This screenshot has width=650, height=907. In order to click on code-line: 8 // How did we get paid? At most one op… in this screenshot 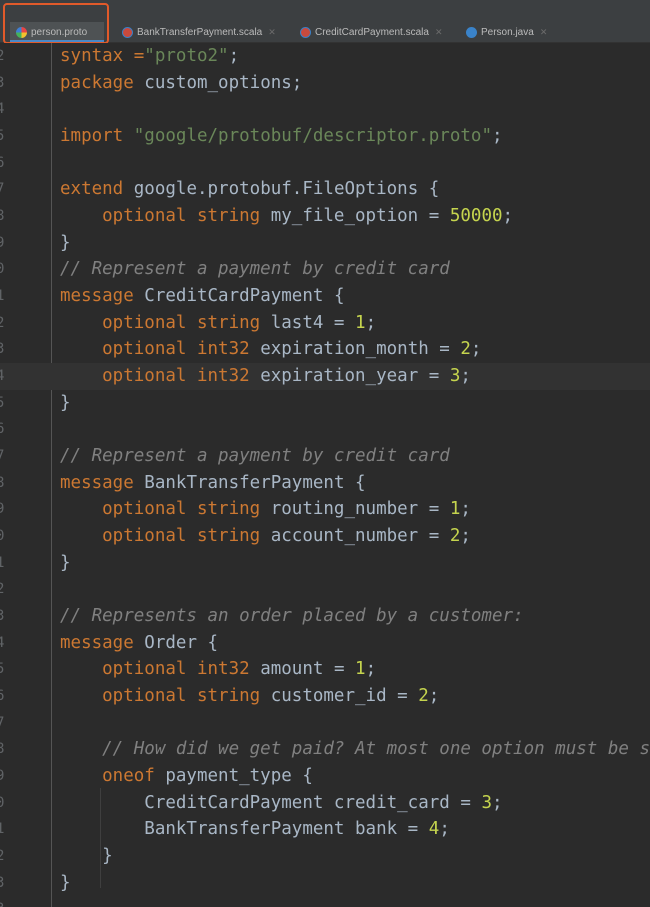, I will do `click(325, 749)`.